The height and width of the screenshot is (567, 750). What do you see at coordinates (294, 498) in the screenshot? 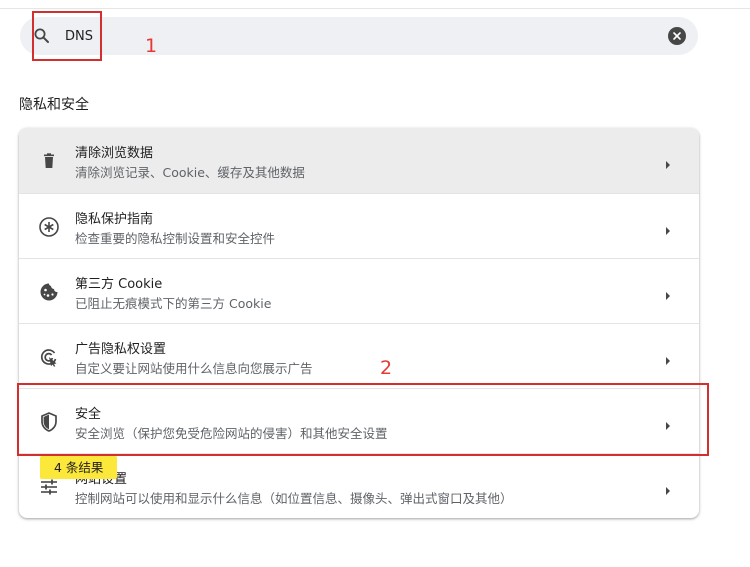
I see `row-subtitle: 控制网站可以使用和显示什么信息（如位置信息、摄像头、弹出式窗口及其他）` at bounding box center [294, 498].